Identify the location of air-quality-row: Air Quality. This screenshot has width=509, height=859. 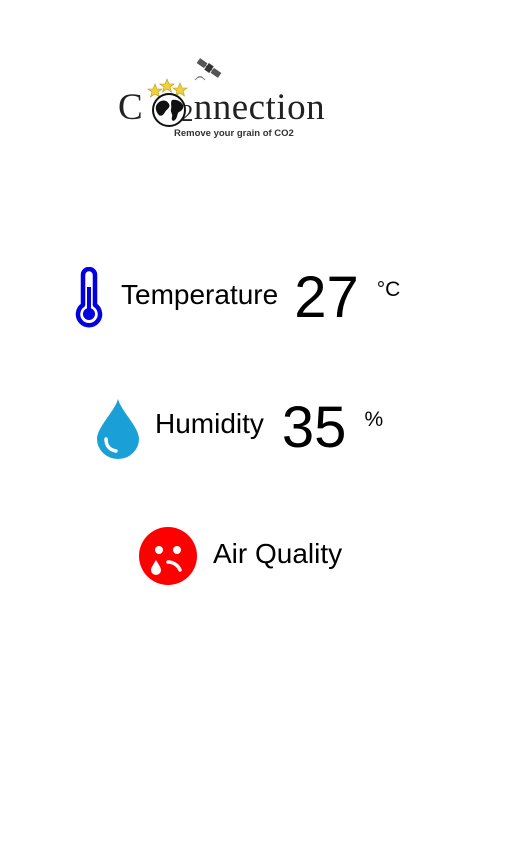
(240, 556).